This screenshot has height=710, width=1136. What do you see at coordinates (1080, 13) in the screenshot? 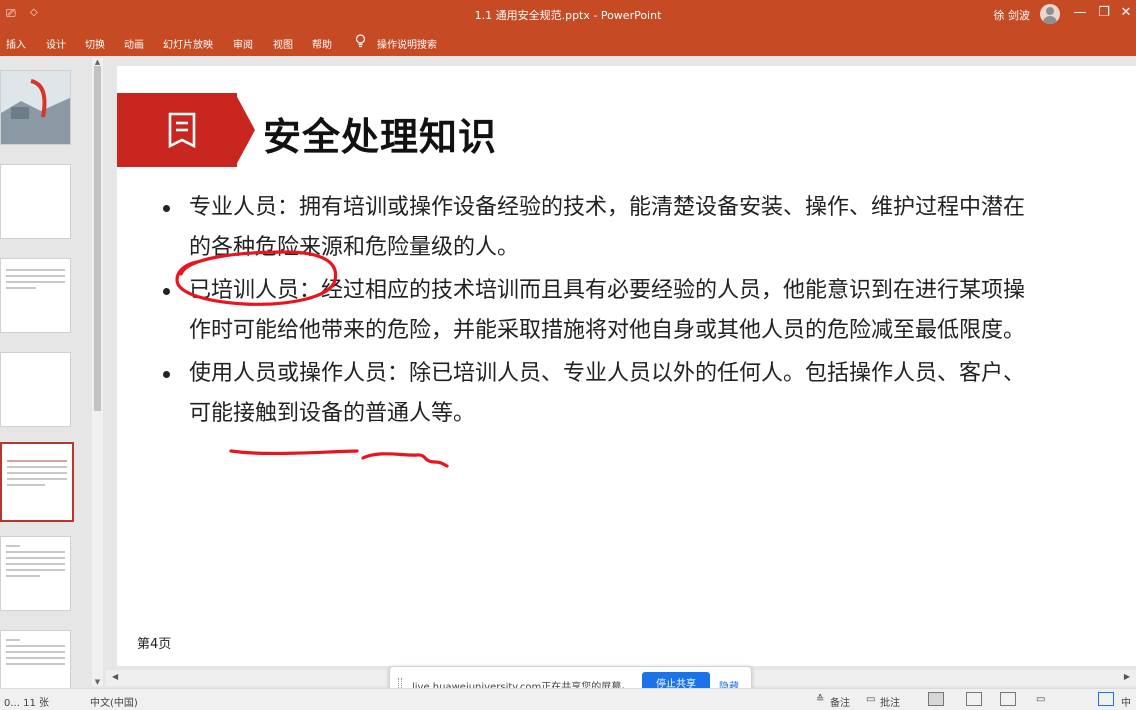
I see `minimize-icon: —` at bounding box center [1080, 13].